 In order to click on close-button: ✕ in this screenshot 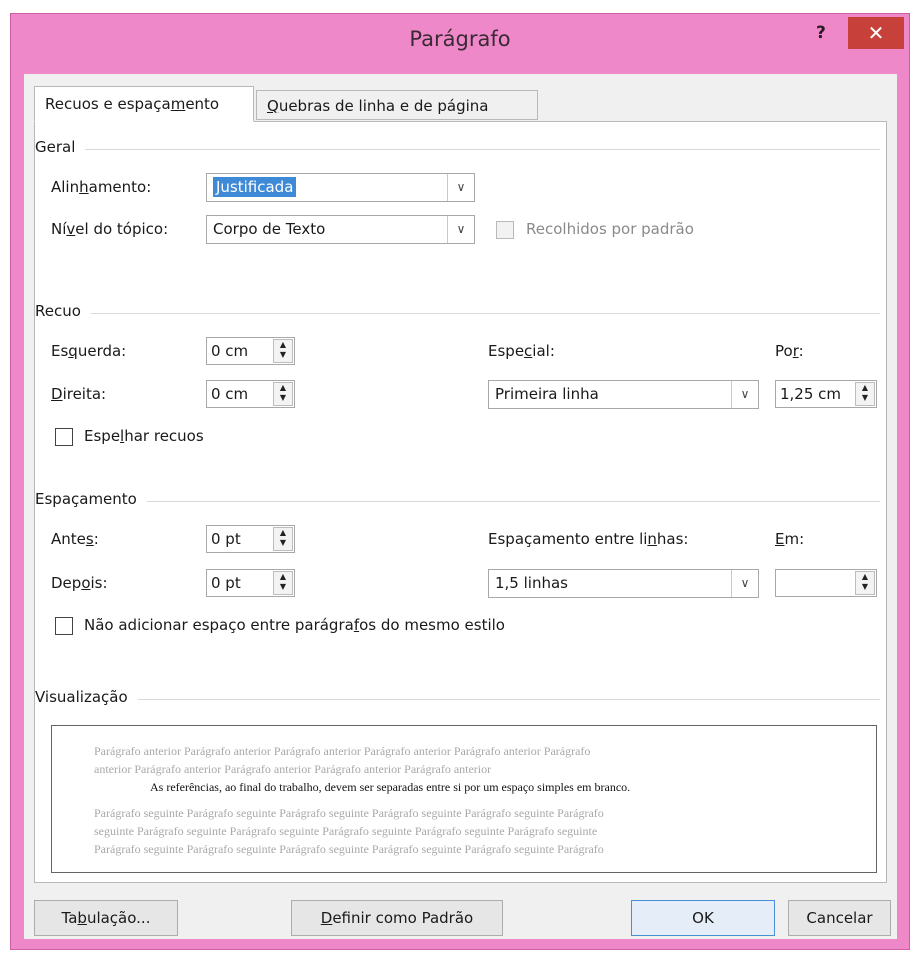, I will do `click(876, 33)`.